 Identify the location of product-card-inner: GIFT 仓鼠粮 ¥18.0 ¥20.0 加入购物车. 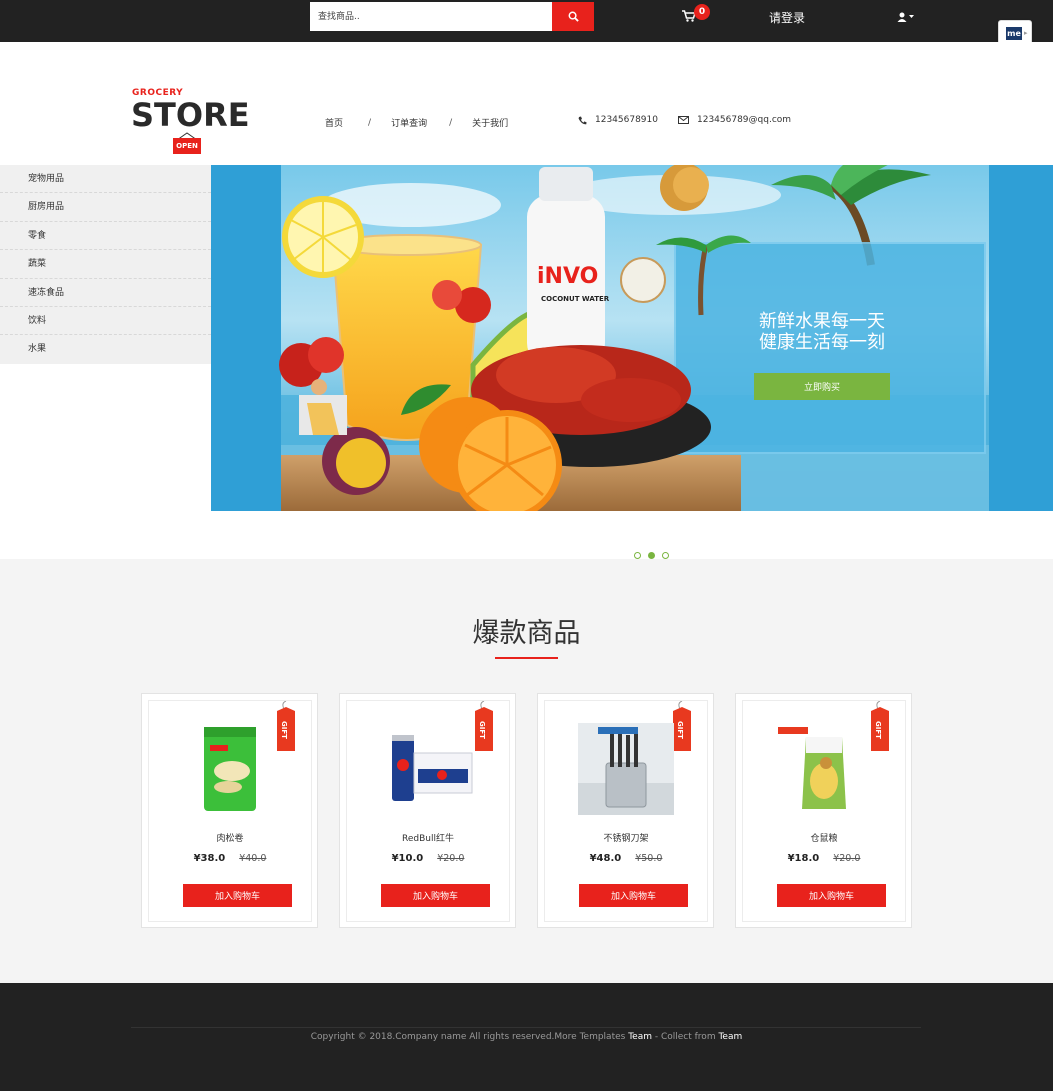
(824, 811).